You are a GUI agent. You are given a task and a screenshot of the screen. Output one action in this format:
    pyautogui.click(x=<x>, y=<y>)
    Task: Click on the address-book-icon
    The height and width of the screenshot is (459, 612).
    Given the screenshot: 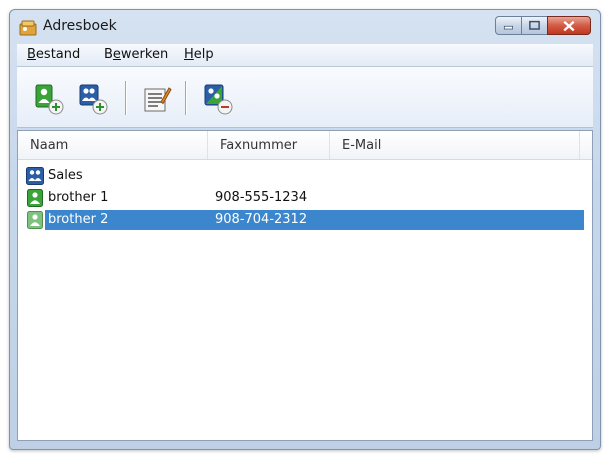 What is the action you would take?
    pyautogui.click(x=28, y=28)
    